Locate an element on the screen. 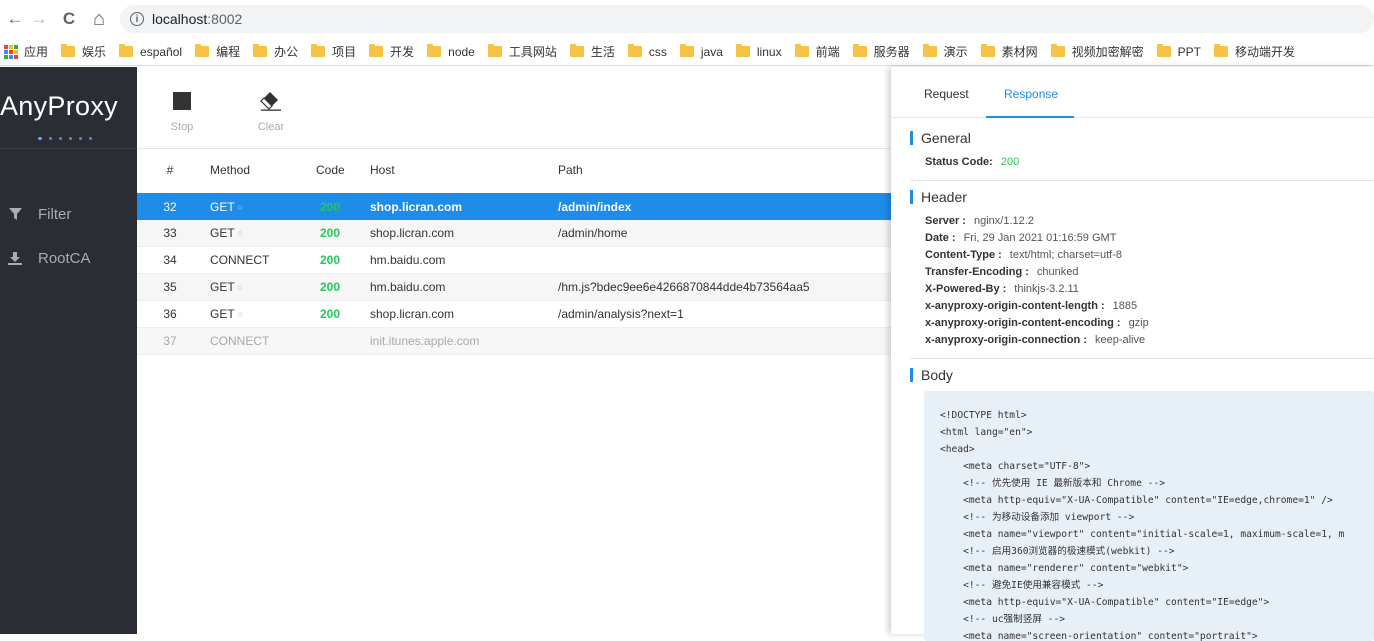  method-label: CONNECT is located at coordinates (240, 260).